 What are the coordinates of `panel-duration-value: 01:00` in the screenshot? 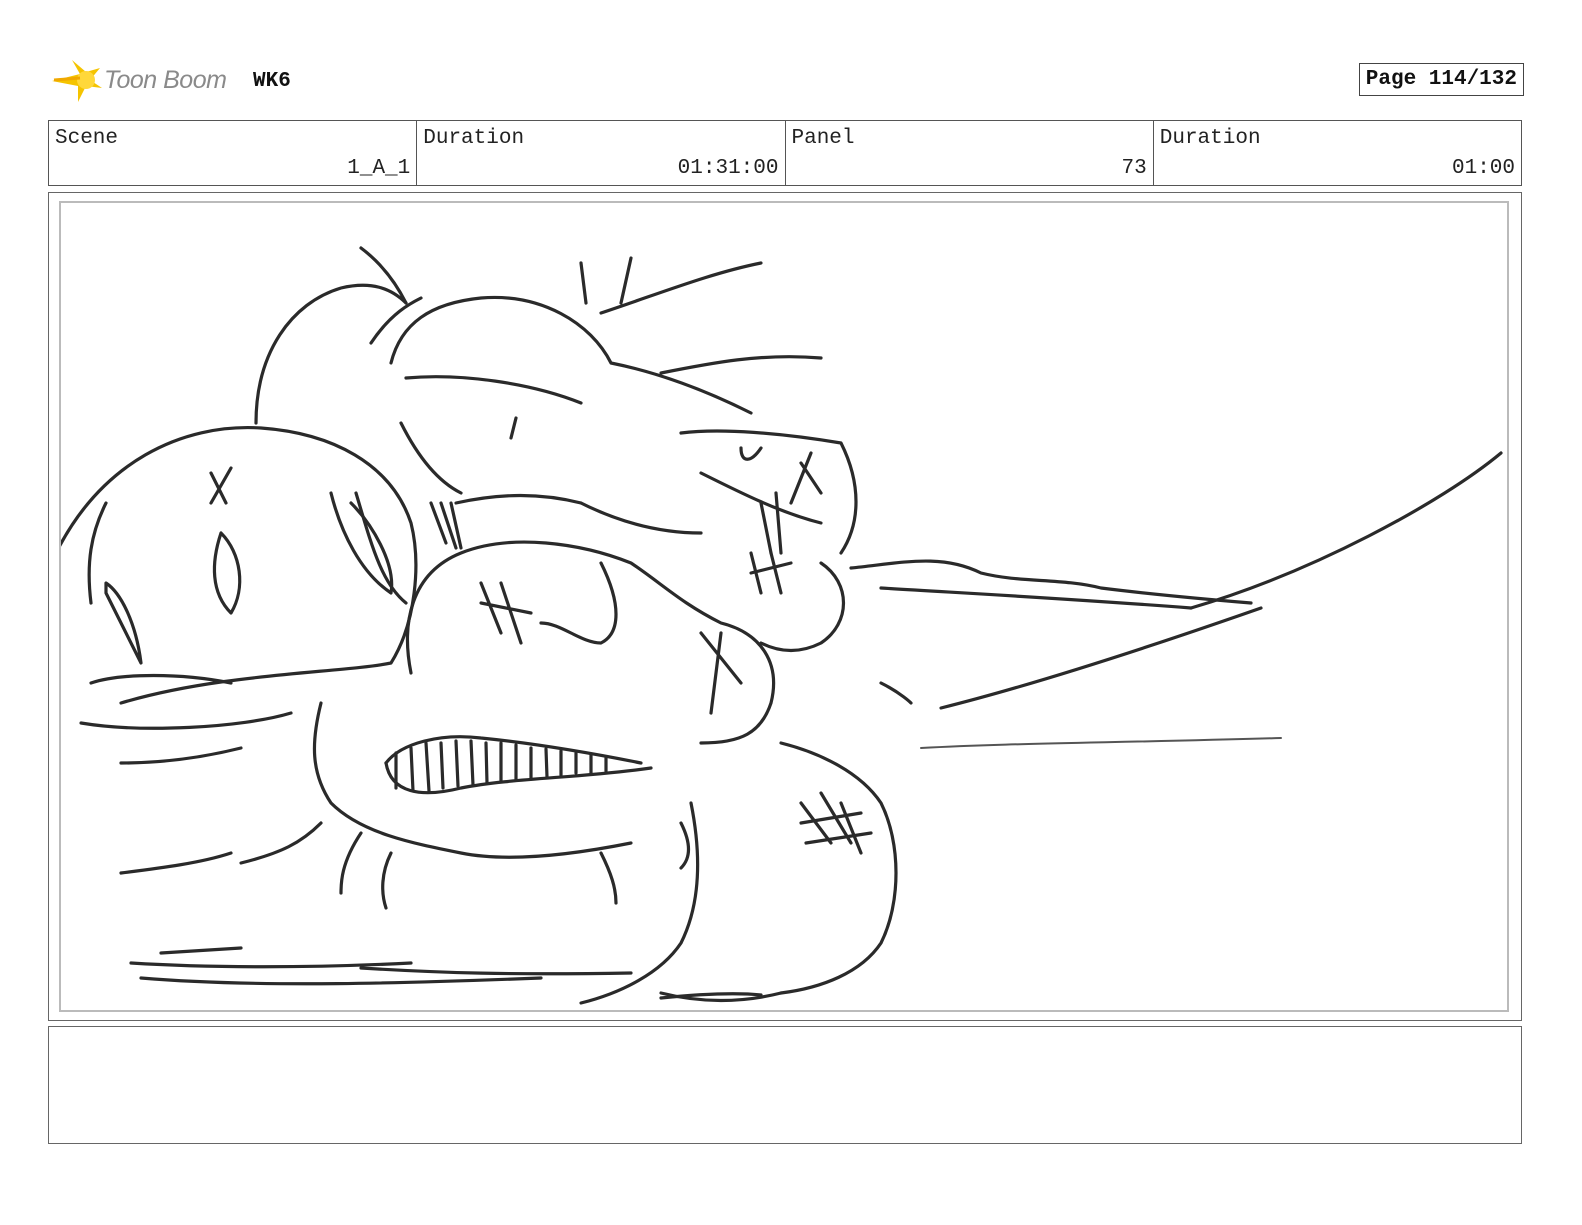 It's located at (1483, 168).